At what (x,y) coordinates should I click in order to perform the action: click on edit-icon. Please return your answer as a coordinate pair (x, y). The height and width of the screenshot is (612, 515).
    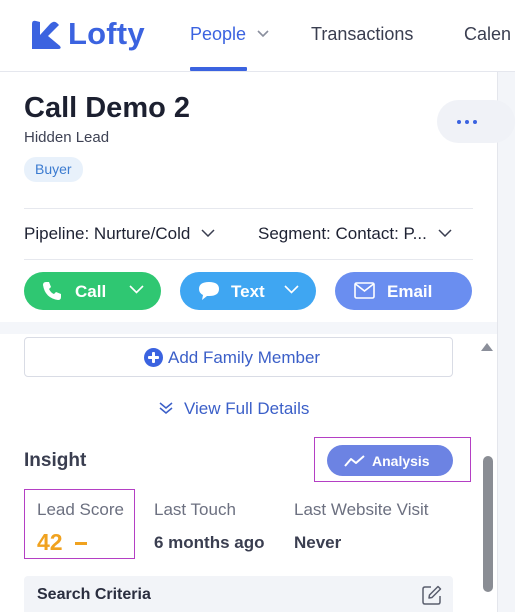
    Looking at the image, I should click on (432, 595).